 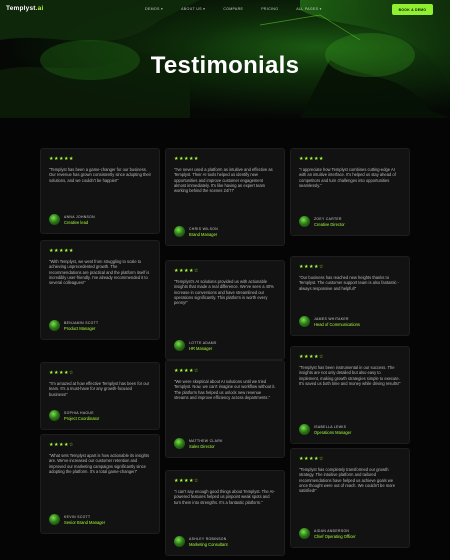 I want to click on nav-item-compare: COMPARE, so click(x=233, y=9).